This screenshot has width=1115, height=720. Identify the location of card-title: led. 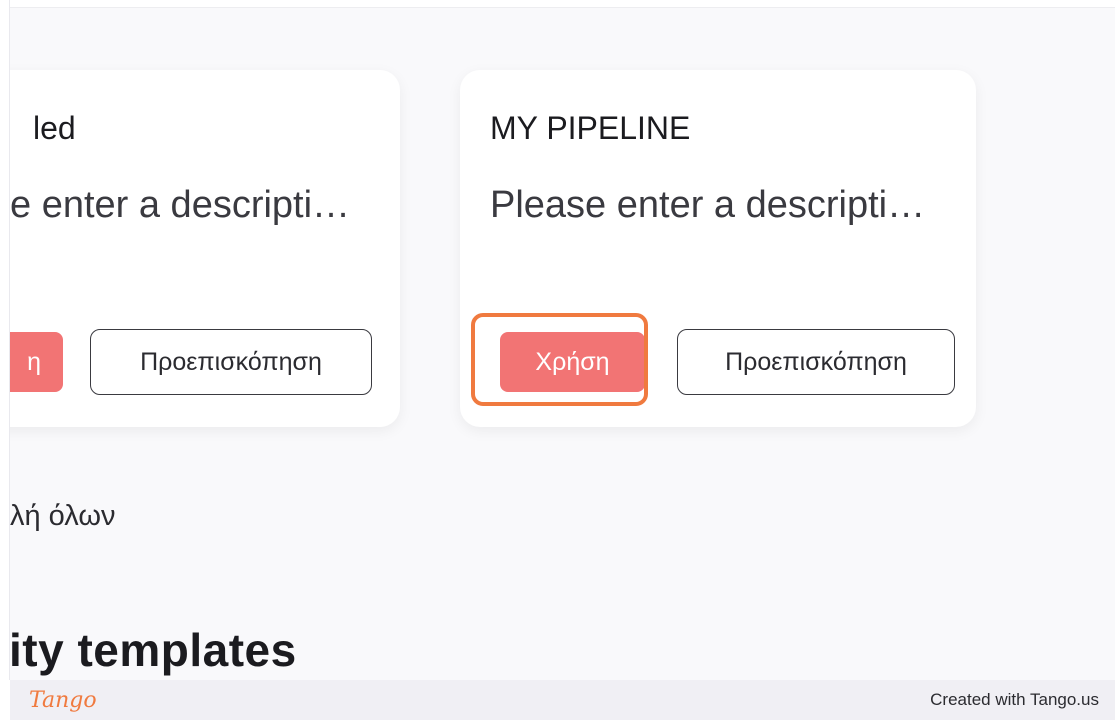
(54, 128).